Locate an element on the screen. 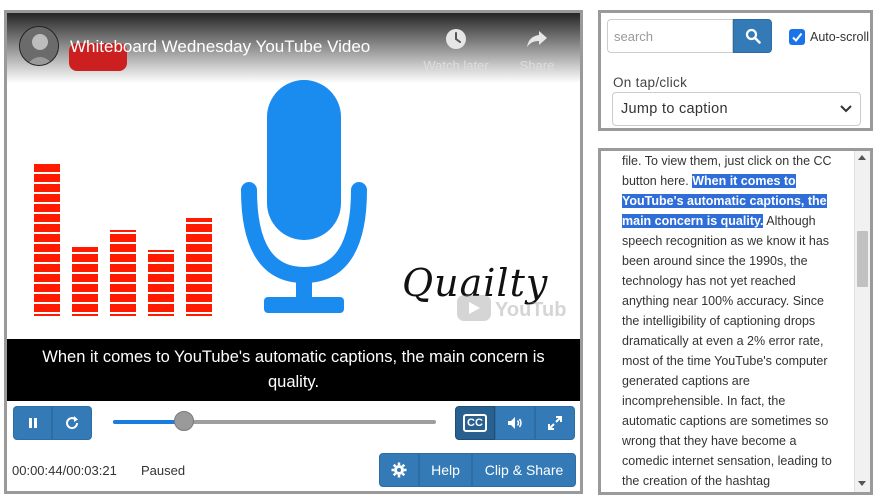 Image resolution: width=876 pixels, height=501 pixels. search-button is located at coordinates (752, 36).